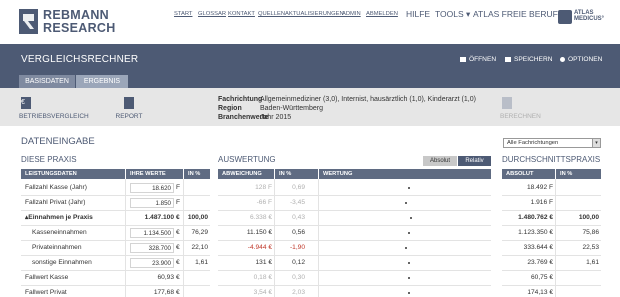 The image size is (620, 297). What do you see at coordinates (261, 217) in the screenshot?
I see `row-deviation: 6.338 €` at bounding box center [261, 217].